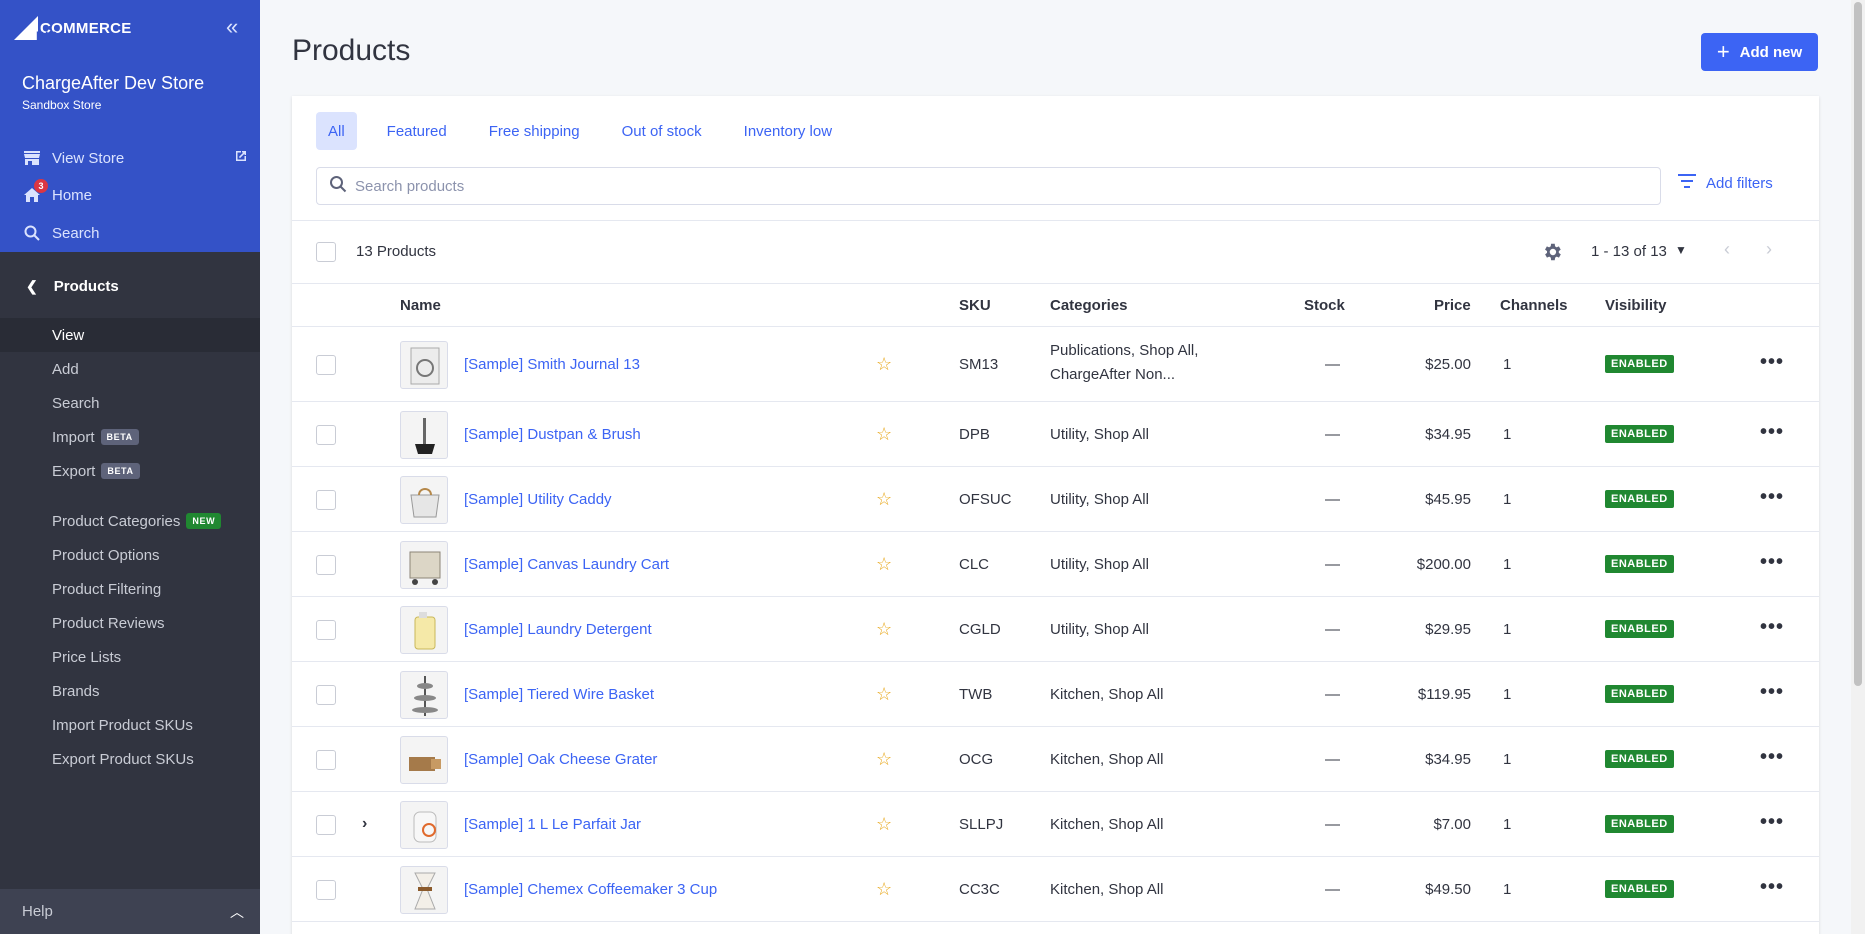  Describe the element at coordinates (106, 555) in the screenshot. I see `sidebar-item-label: Product Options` at that location.